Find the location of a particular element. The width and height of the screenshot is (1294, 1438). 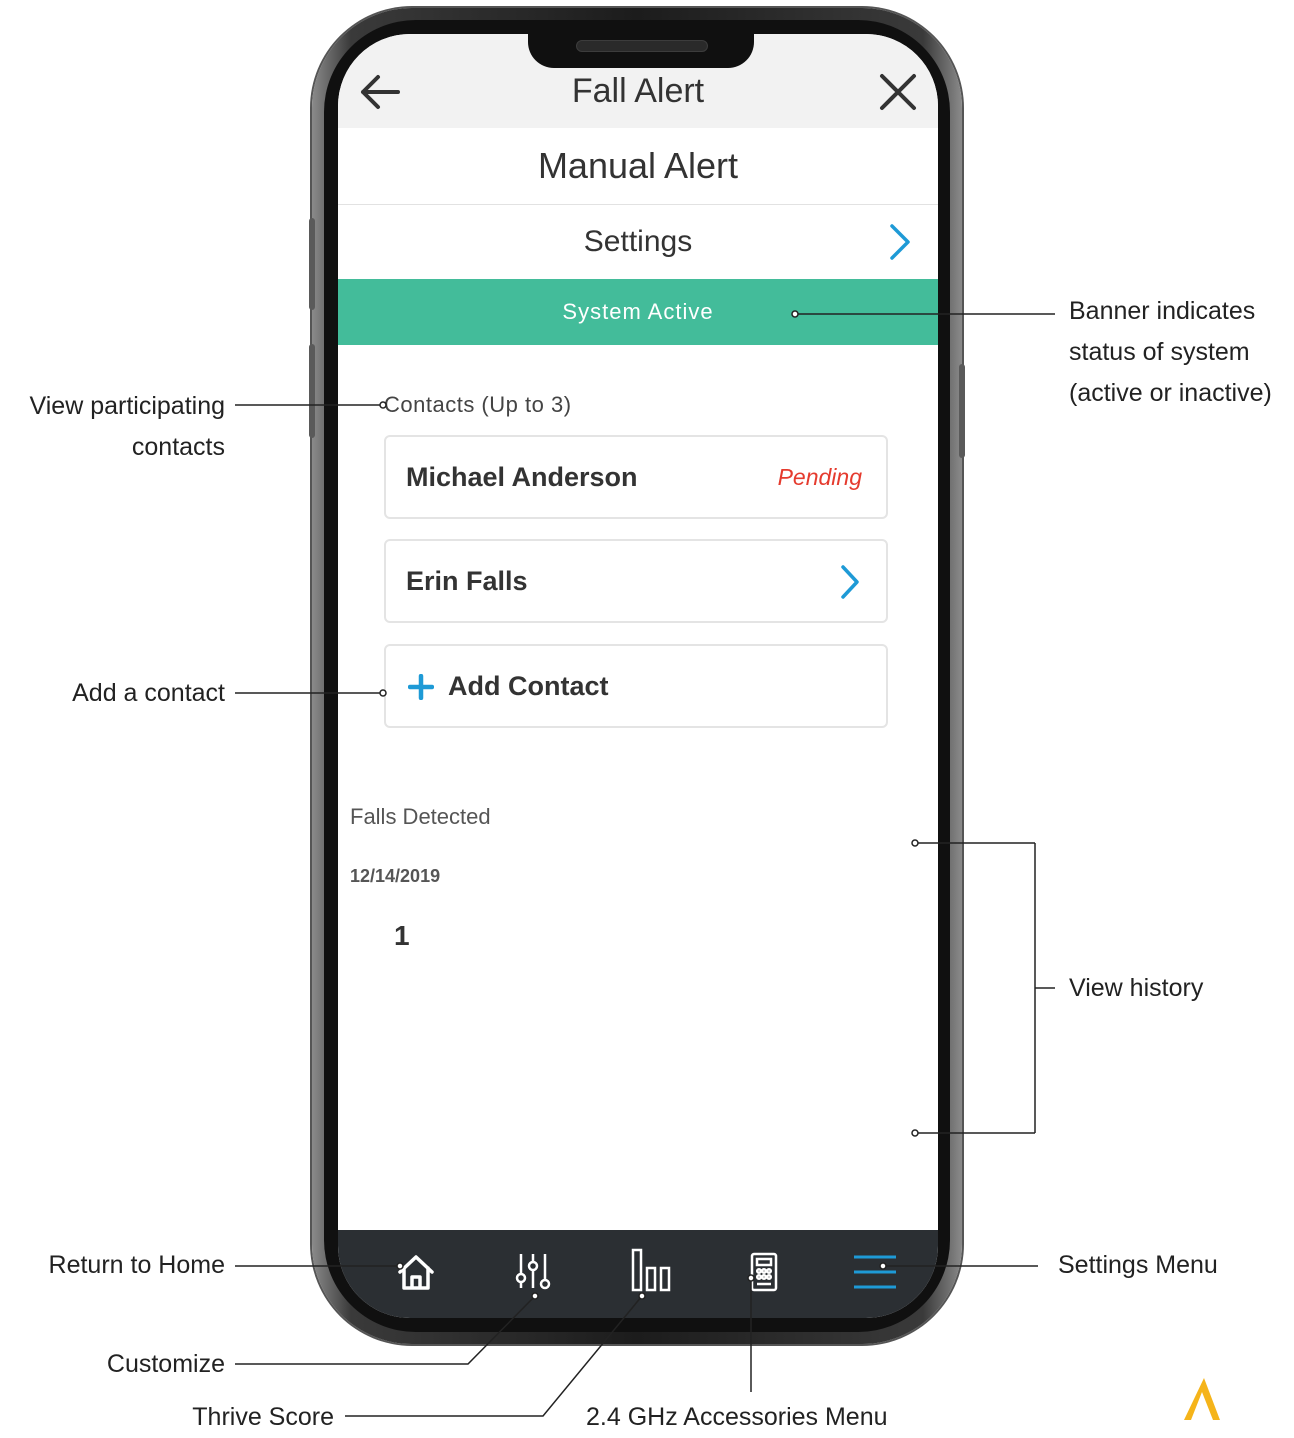

tab-home is located at coordinates (416, 1272).